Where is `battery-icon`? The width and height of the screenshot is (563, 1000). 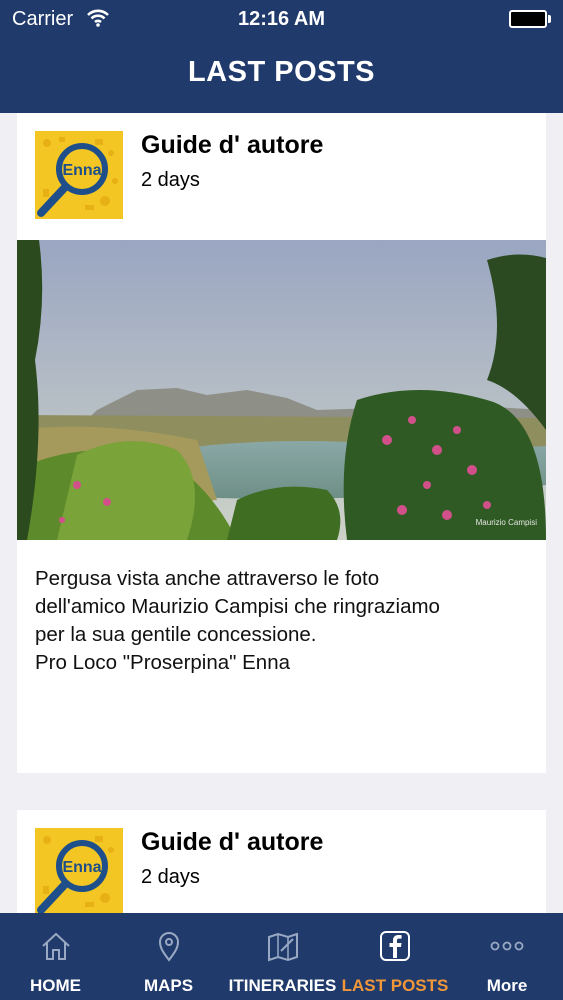
battery-icon is located at coordinates (530, 19).